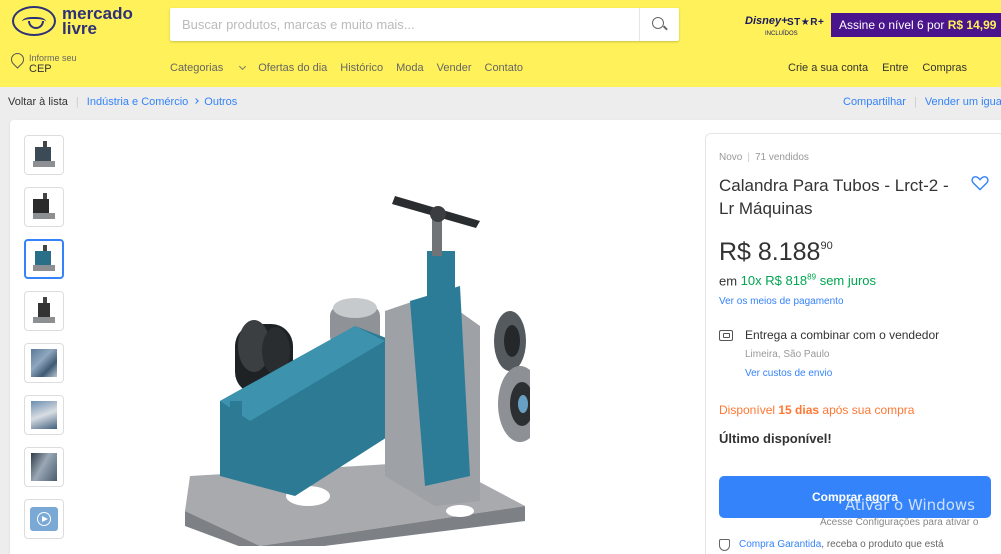 This screenshot has height=554, width=1001. I want to click on nav-categories: Categorias, so click(208, 68).